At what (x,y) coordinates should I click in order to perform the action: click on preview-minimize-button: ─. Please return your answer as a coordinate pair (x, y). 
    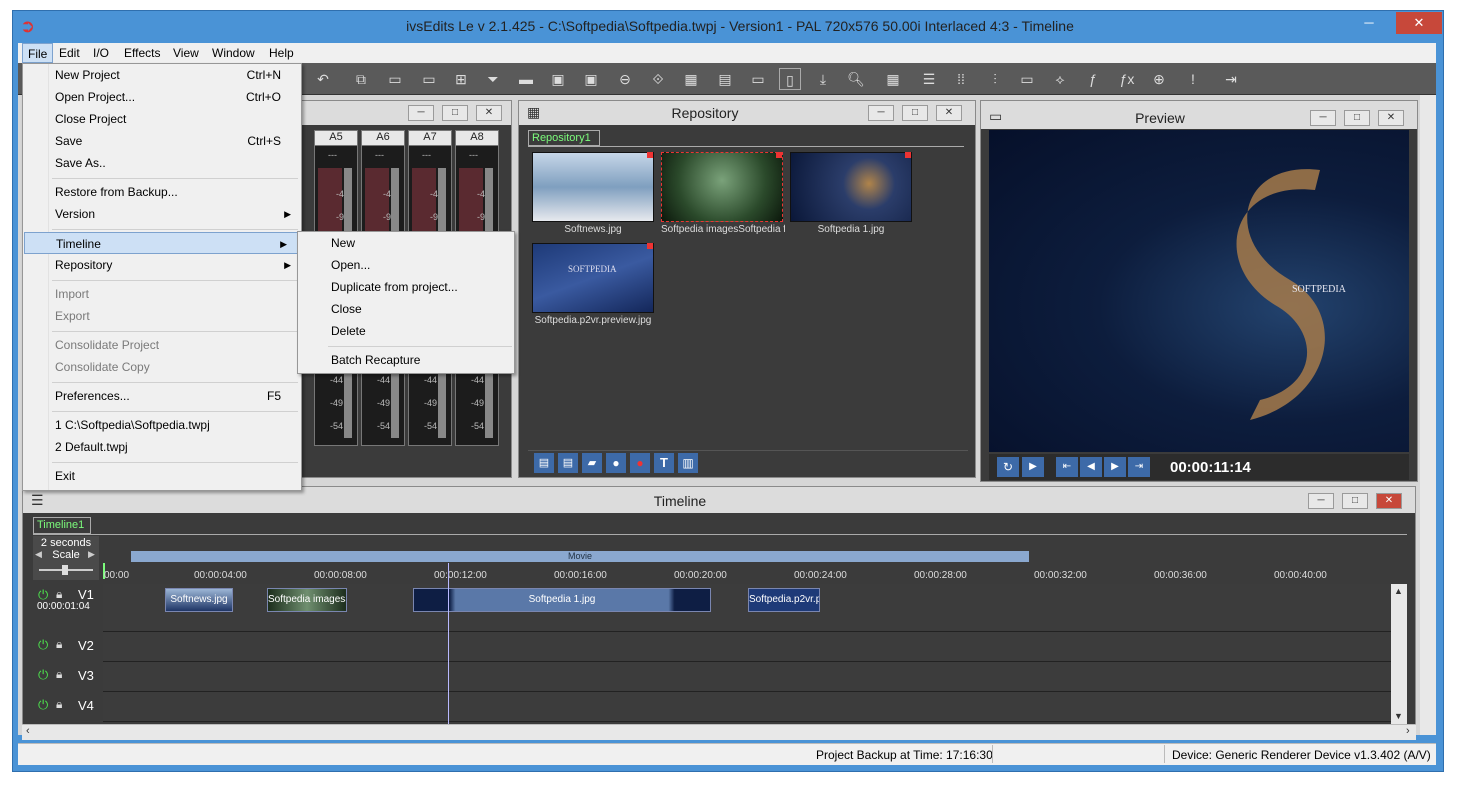
    Looking at the image, I should click on (1323, 118).